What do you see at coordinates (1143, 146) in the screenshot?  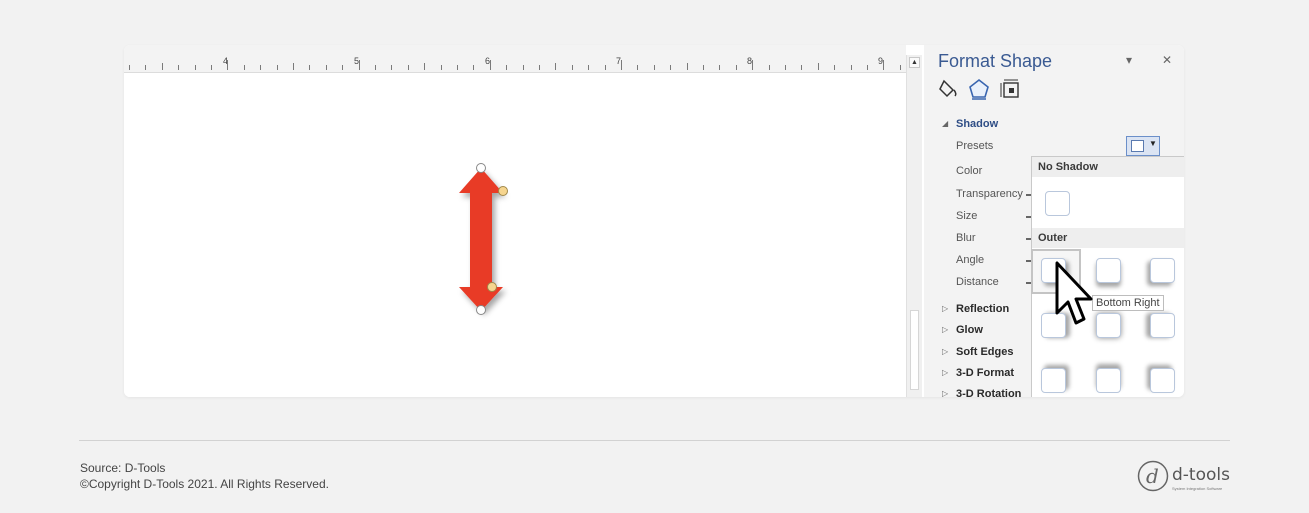 I see `presets-dropdown-button: ▼` at bounding box center [1143, 146].